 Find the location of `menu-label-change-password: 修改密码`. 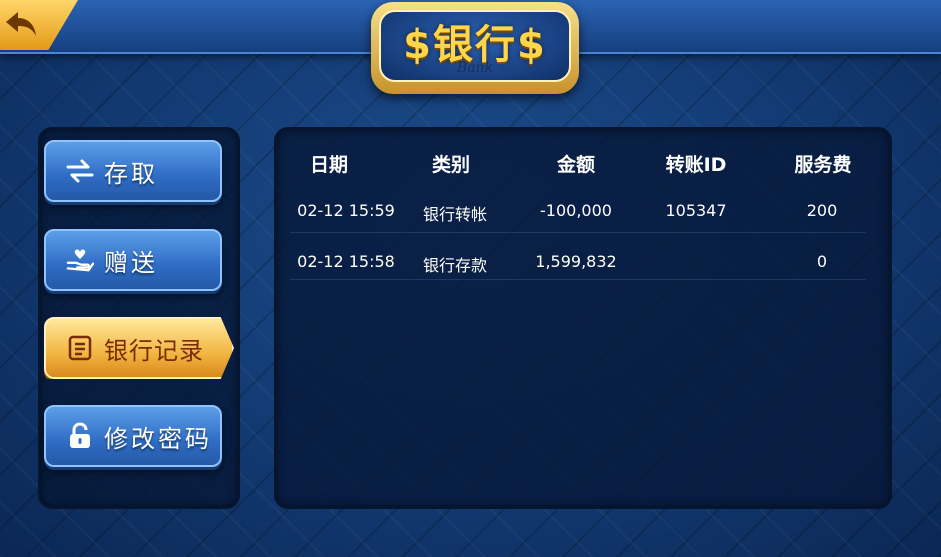

menu-label-change-password: 修改密码 is located at coordinates (158, 438).